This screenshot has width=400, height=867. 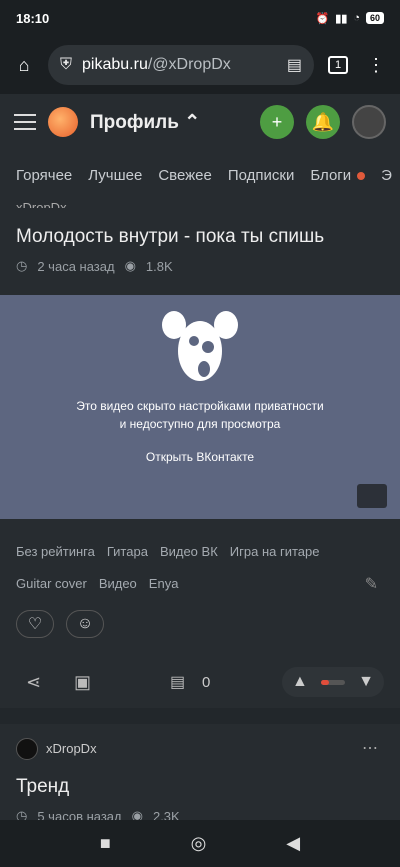 I want to click on author-avatar, so click(x=27, y=749).